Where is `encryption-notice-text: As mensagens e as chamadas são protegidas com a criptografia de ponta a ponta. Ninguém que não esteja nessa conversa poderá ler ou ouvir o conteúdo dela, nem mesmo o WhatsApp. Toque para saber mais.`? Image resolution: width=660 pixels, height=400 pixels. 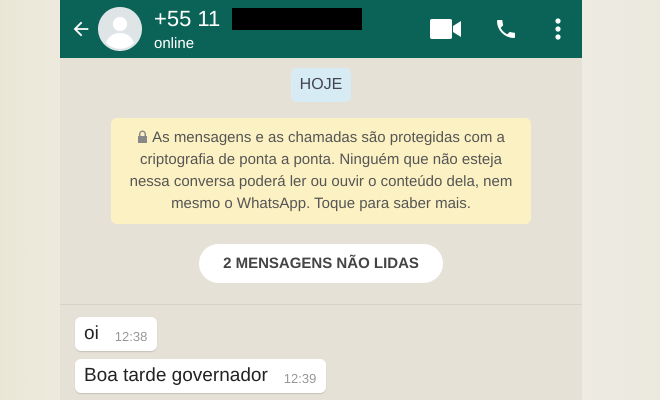 encryption-notice-text: As mensagens e as chamadas são protegidas com a criptografia de ponta a ponta. Ninguém que não esteja nessa conversa poderá ler ou ouvir o conteúdo dela, nem mesmo o WhatsApp. Toque para saber mais. is located at coordinates (321, 171).